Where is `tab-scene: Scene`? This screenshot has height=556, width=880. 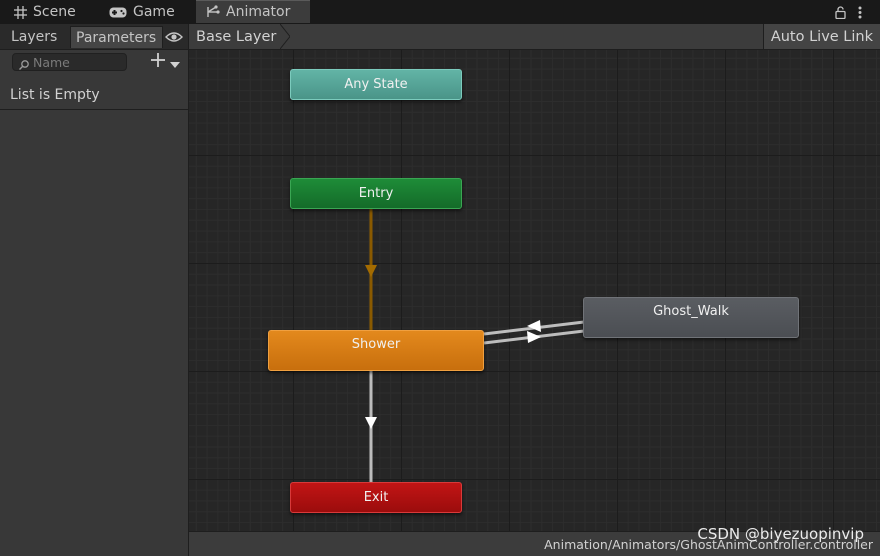
tab-scene: Scene is located at coordinates (44, 12).